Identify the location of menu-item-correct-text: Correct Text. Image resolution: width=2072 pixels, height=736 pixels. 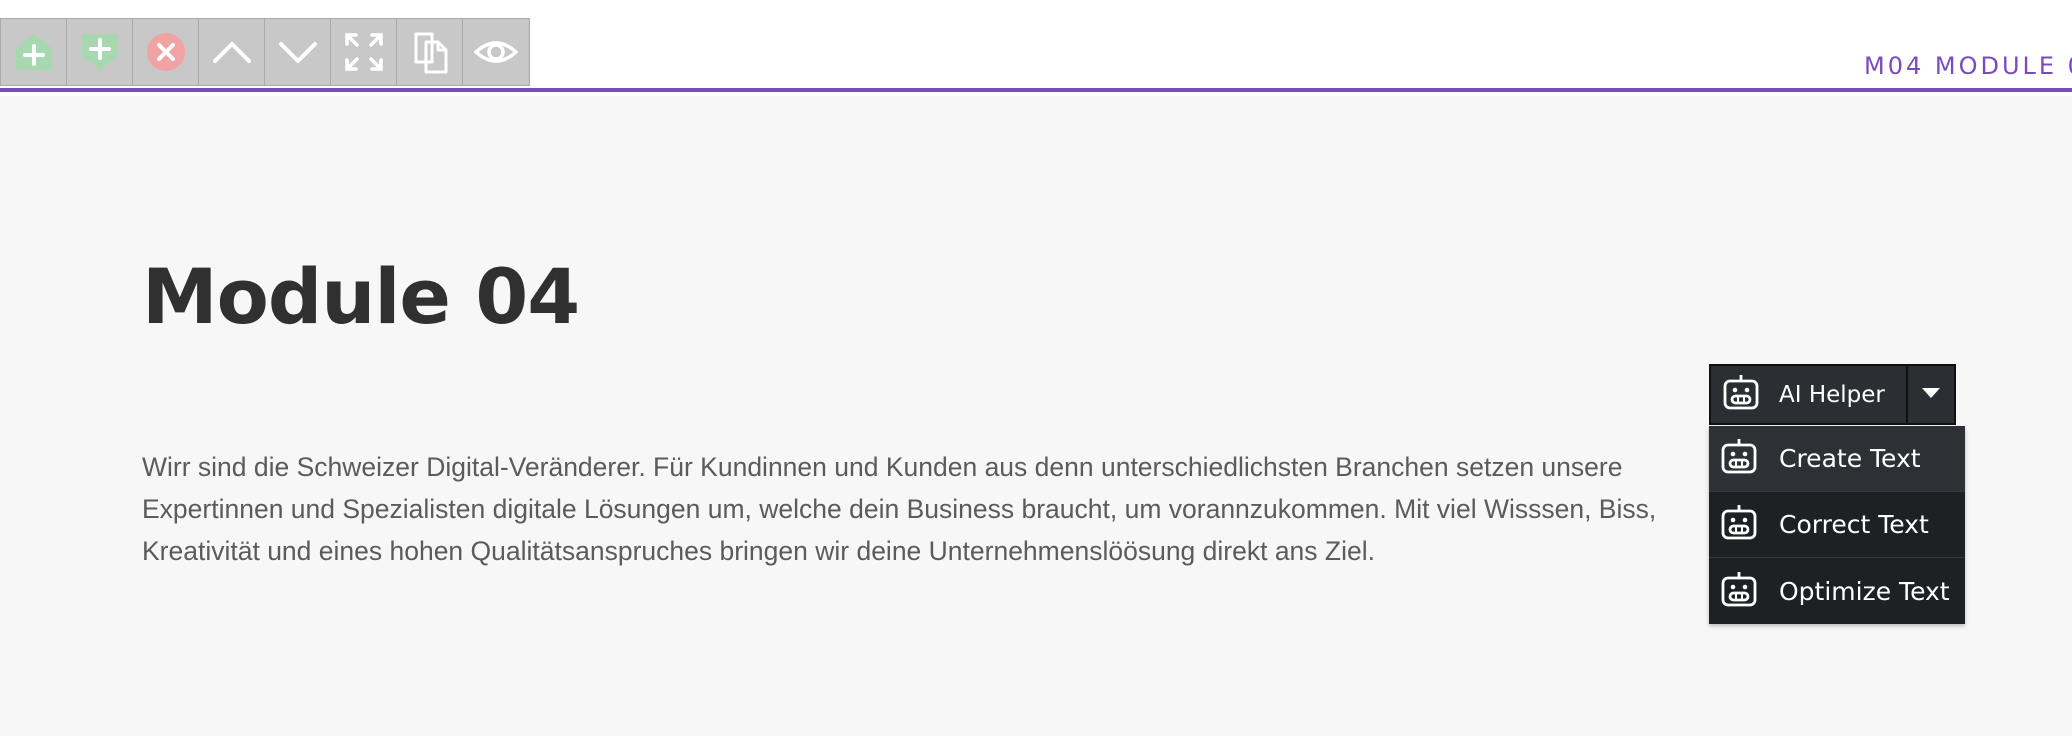
(1837, 525).